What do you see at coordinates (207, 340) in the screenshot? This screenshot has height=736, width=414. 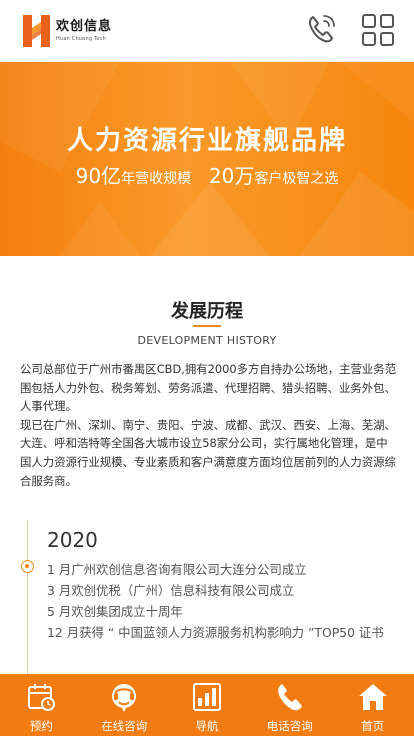 I see `section-subtitle: DEVELOPMENT HISTORY` at bounding box center [207, 340].